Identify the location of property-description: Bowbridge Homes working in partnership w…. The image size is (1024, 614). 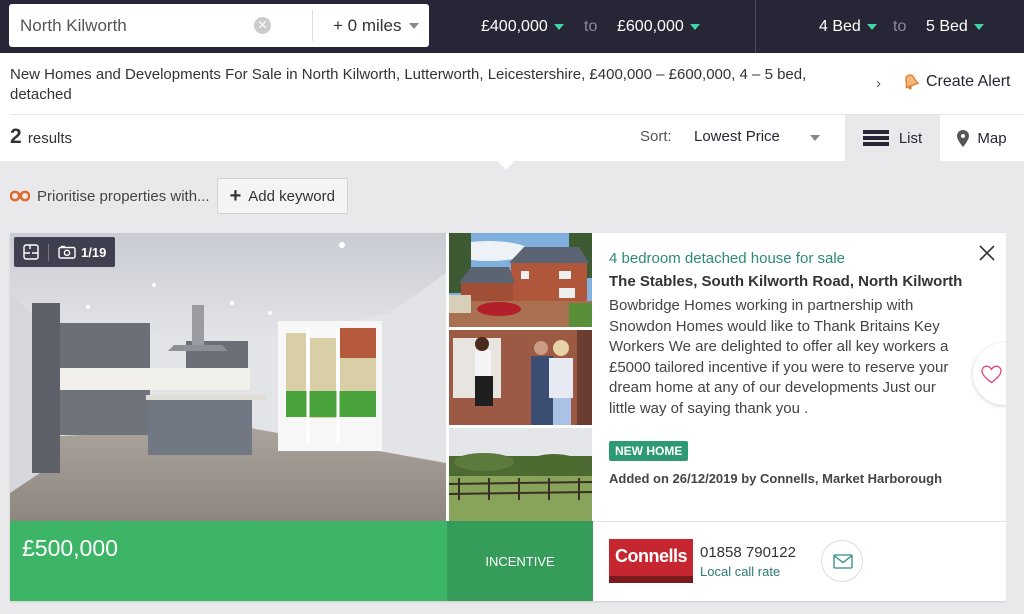
(779, 357).